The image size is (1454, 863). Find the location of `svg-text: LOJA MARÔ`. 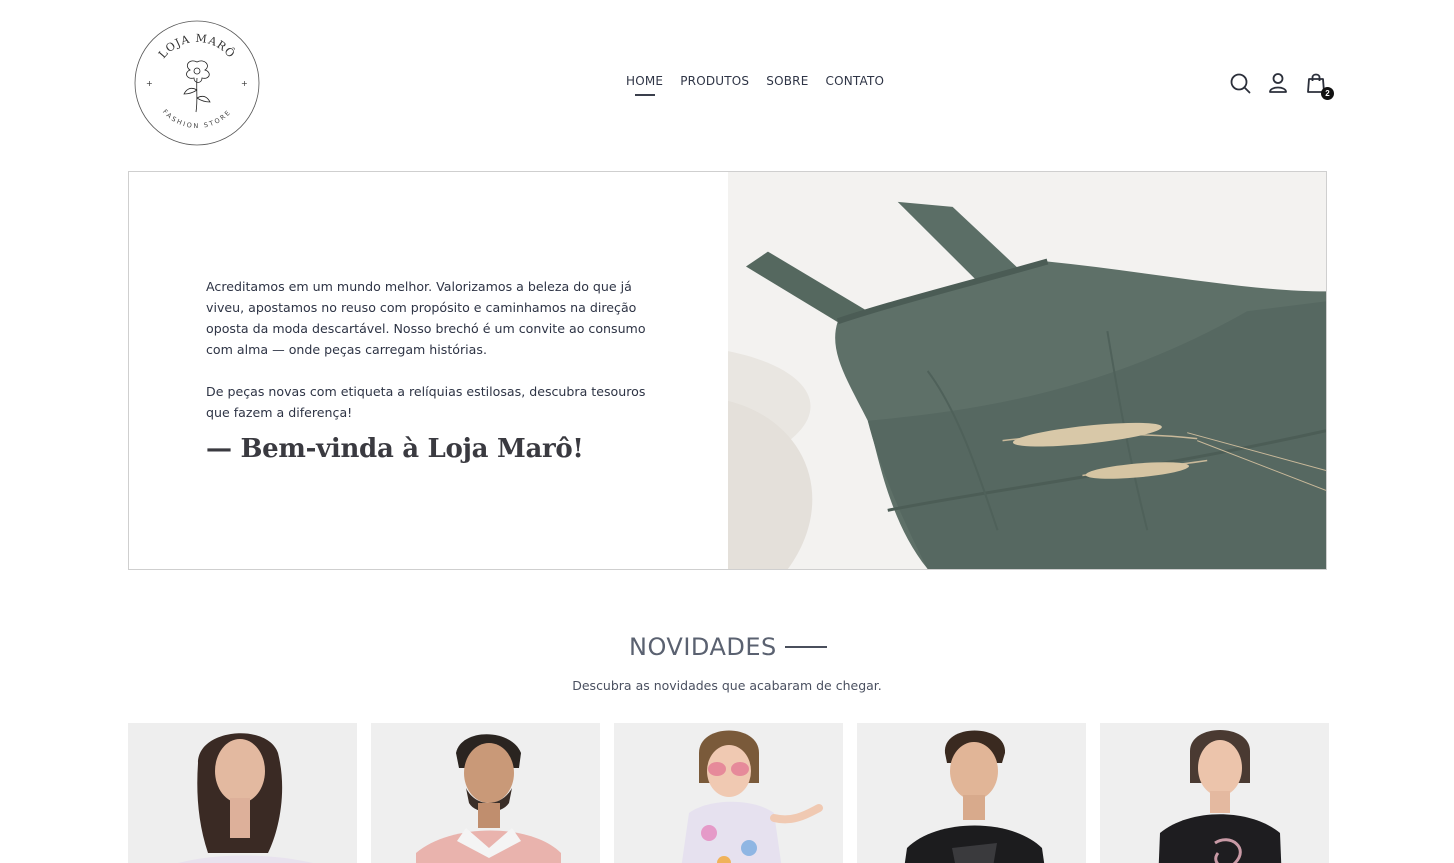

svg-text: LOJA MARÔ is located at coordinates (197, 46).